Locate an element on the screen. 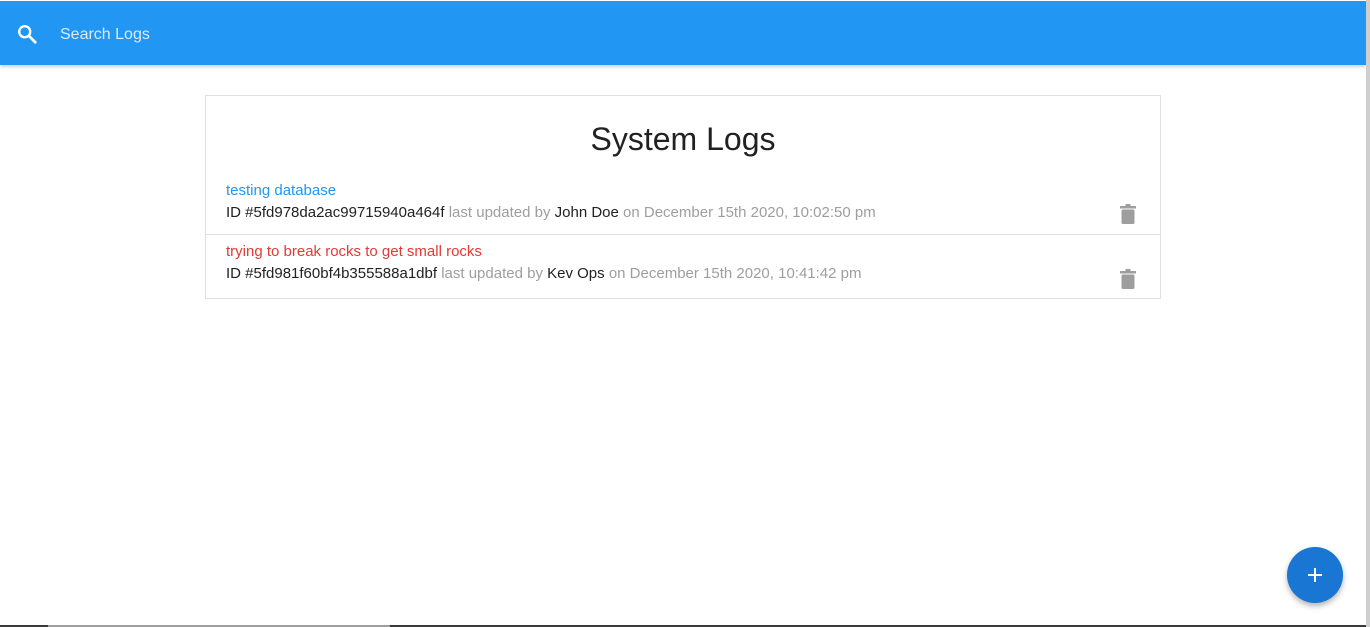 The image size is (1370, 627). log-date: on December 15th 2020, 10:41:42 pm is located at coordinates (735, 273).